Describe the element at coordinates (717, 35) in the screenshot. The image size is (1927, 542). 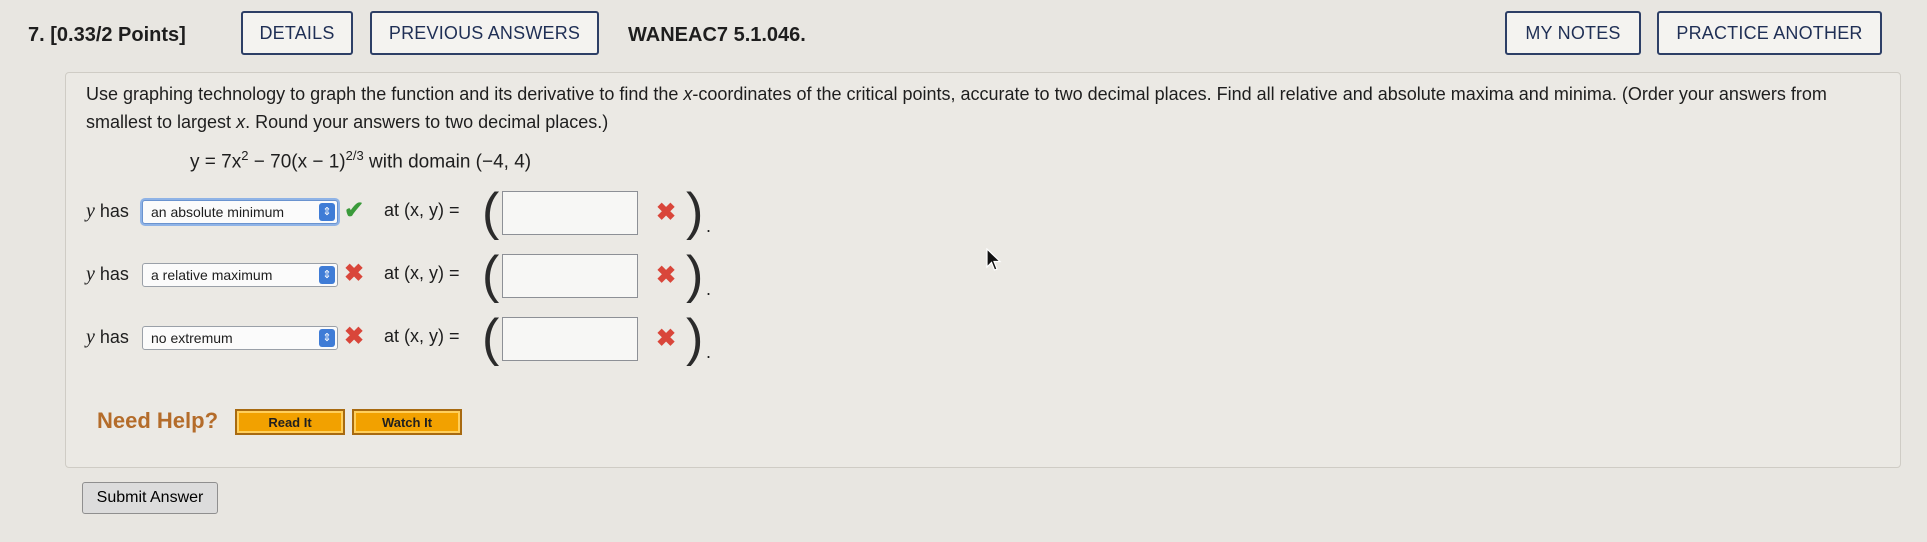
I see `question-id: WANEAC7 5.1.046.` at that location.